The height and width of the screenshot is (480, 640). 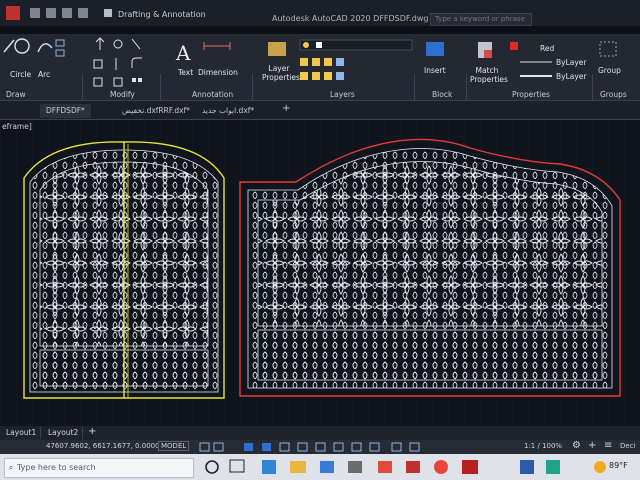 I want to click on draw-panel-label: Draw, so click(x=16, y=94).